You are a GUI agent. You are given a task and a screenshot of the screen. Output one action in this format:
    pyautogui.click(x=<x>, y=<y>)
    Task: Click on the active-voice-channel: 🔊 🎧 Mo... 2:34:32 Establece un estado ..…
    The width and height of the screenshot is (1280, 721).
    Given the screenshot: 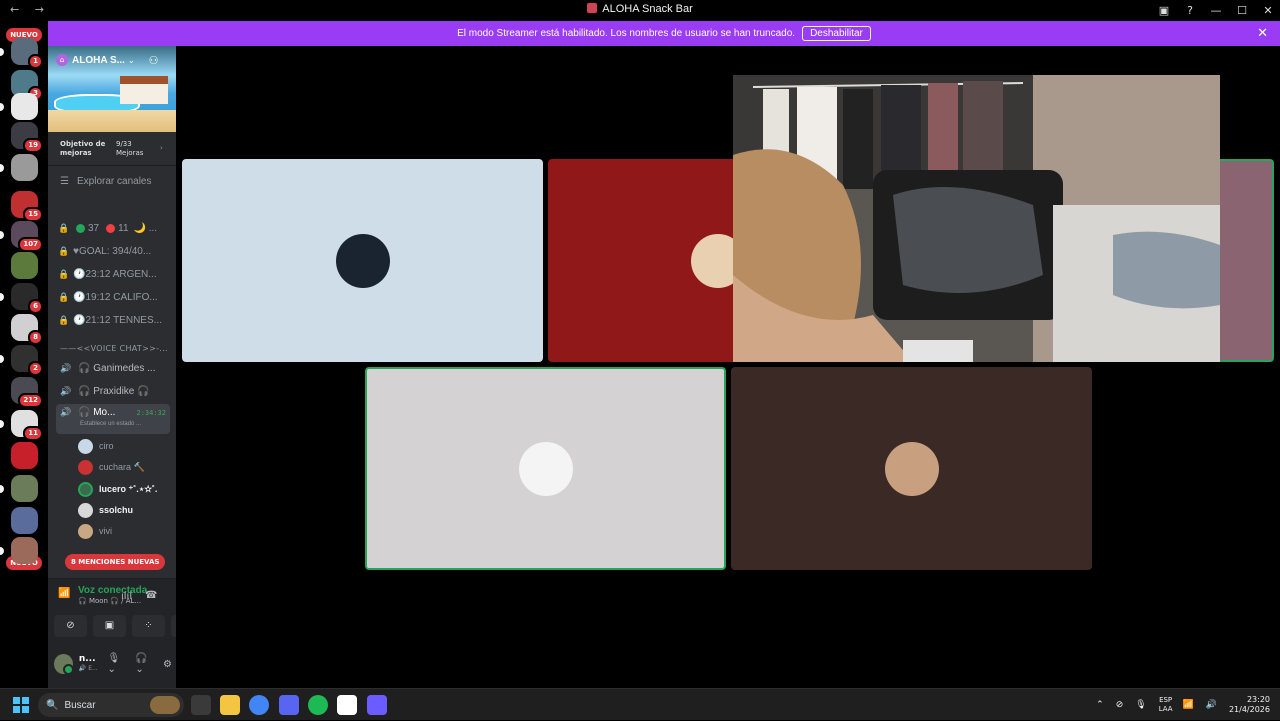 What is the action you would take?
    pyautogui.click(x=113, y=419)
    